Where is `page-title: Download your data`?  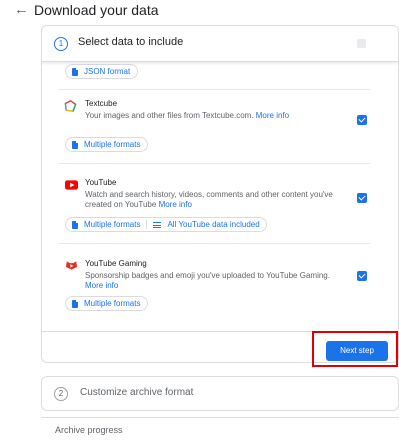 page-title: Download your data is located at coordinates (96, 10).